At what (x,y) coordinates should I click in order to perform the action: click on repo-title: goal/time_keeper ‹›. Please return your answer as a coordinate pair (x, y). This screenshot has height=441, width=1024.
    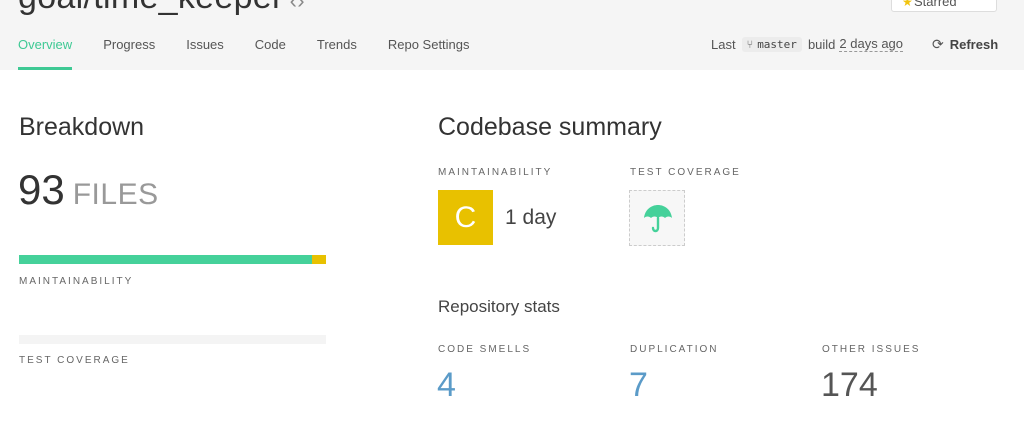
    Looking at the image, I should click on (161, 8).